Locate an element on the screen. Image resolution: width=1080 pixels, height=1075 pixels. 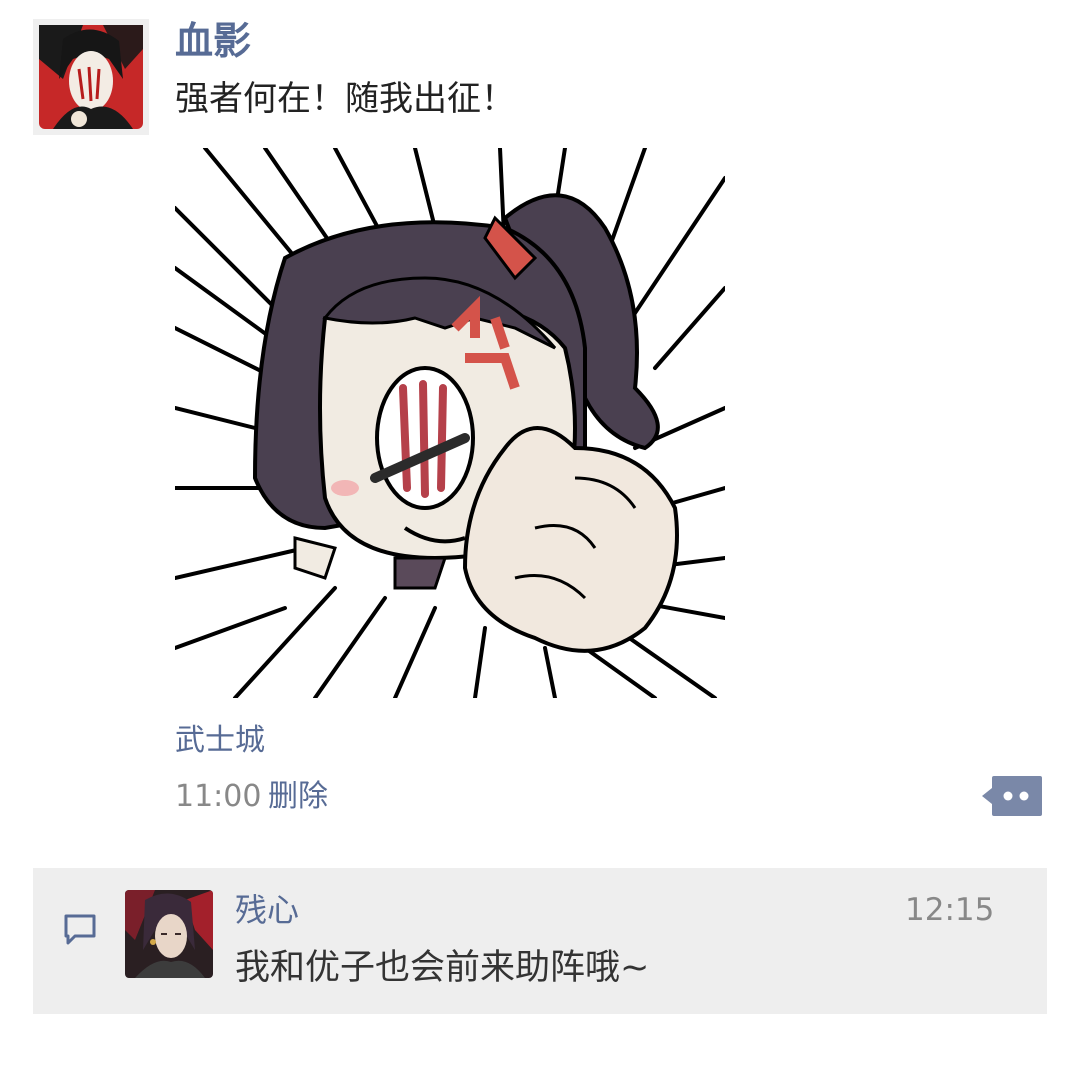
more-actions-button is located at coordinates (1011, 796).